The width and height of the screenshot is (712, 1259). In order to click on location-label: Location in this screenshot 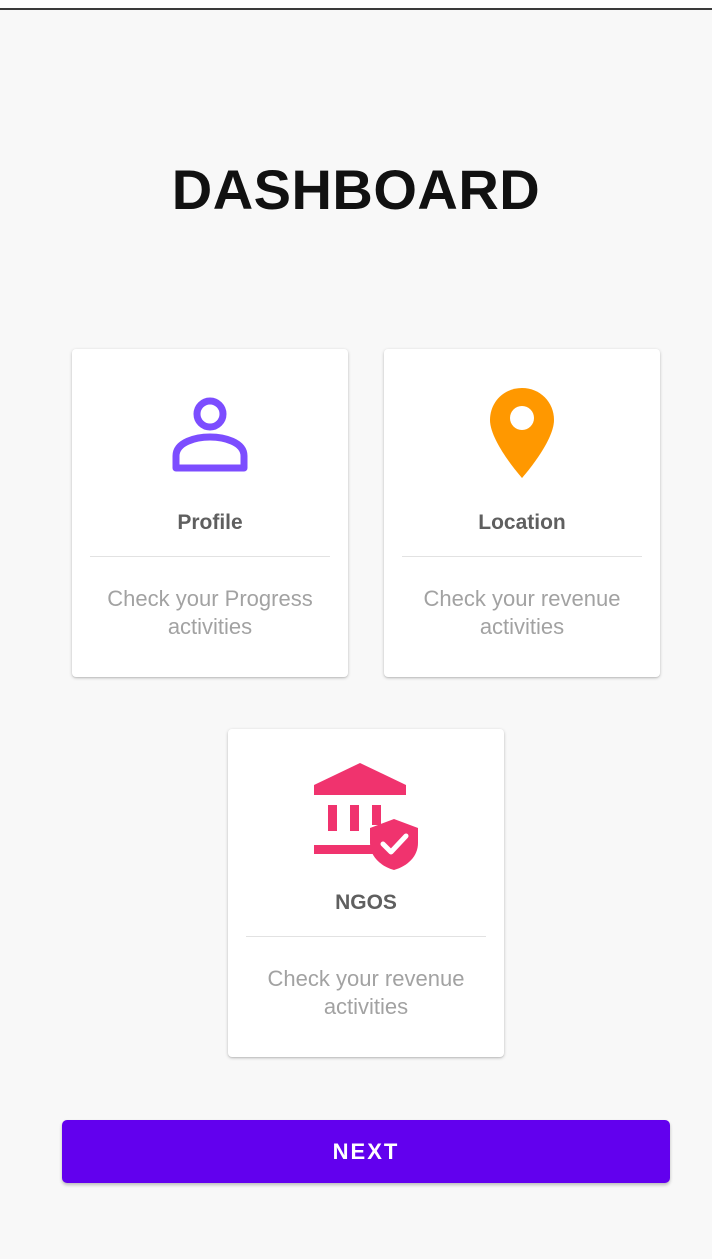, I will do `click(522, 522)`.